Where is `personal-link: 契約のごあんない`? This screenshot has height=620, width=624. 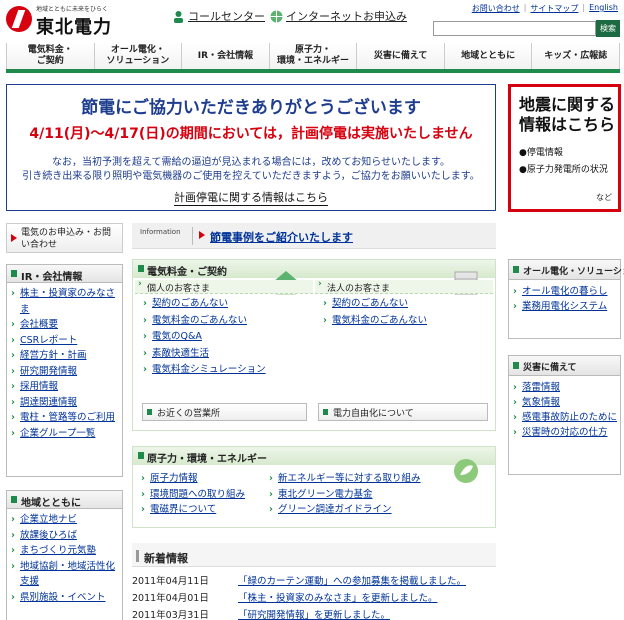 personal-link: 契約のごあんない is located at coordinates (190, 303).